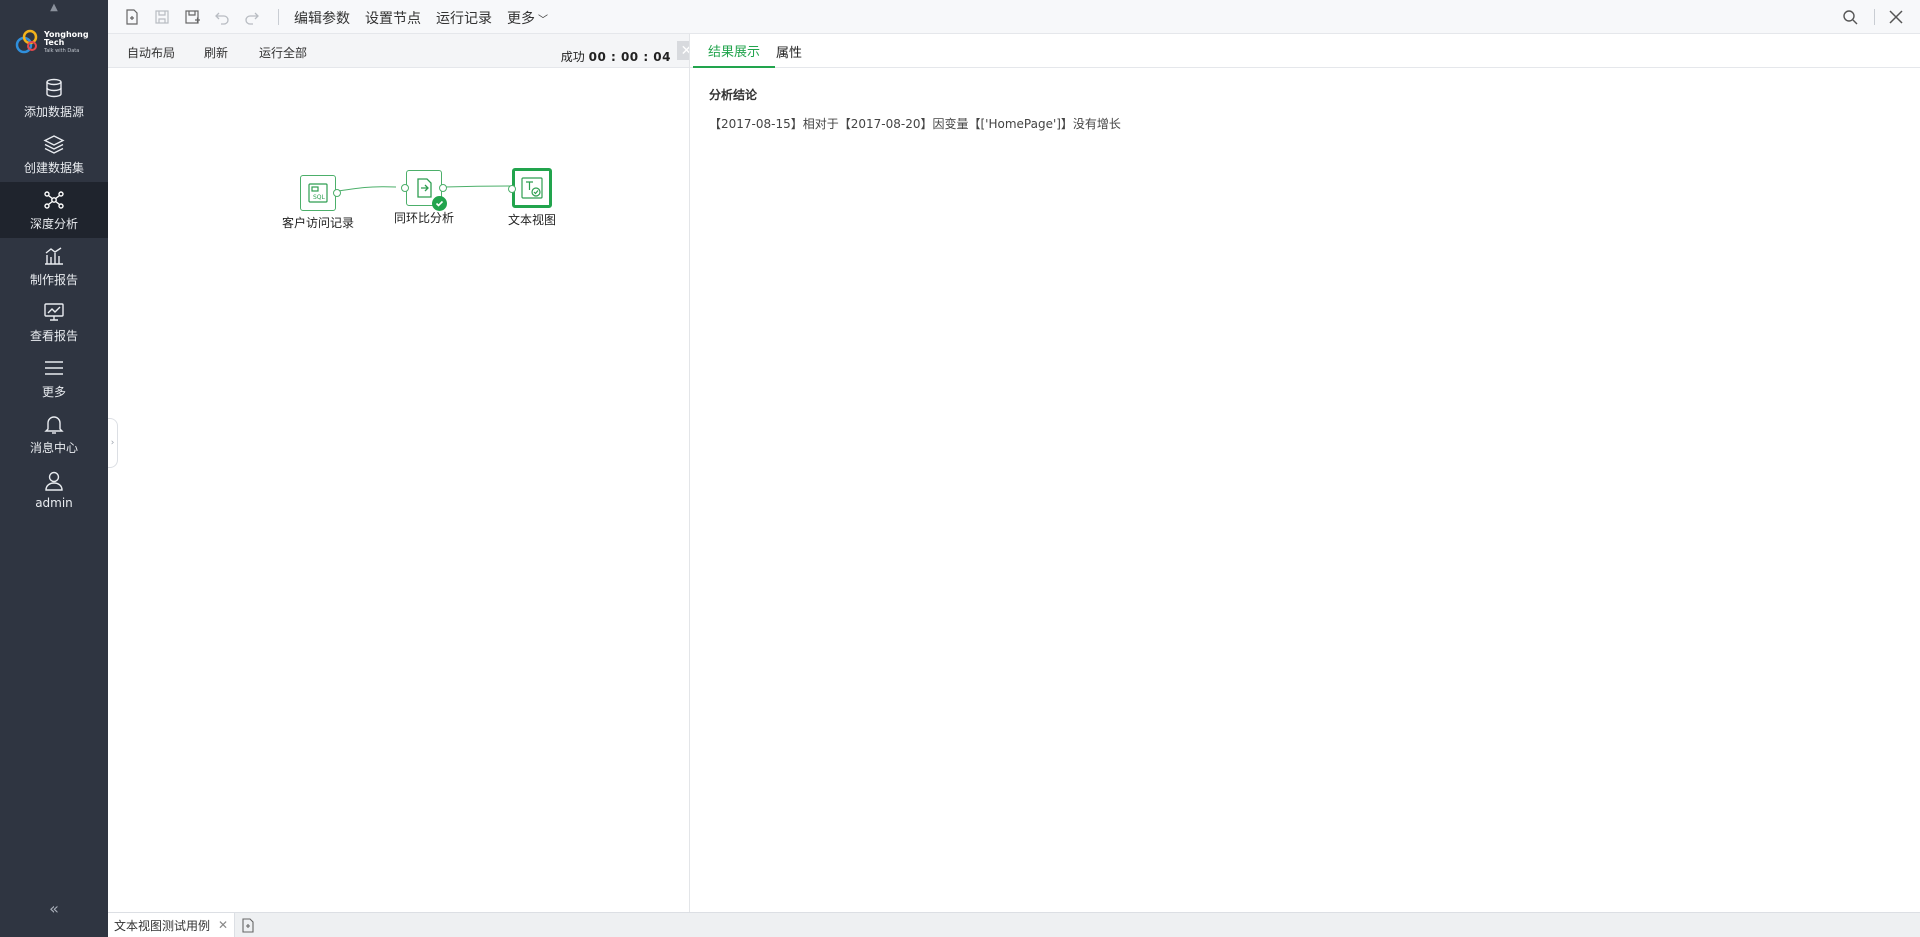  Describe the element at coordinates (322, 18) in the screenshot. I see `edit-params-menu: 编辑参数` at that location.